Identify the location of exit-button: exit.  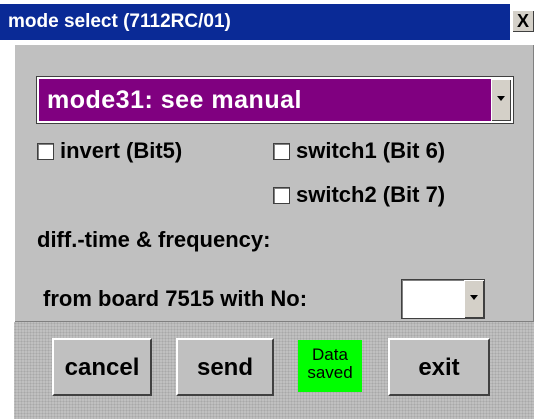
(439, 367).